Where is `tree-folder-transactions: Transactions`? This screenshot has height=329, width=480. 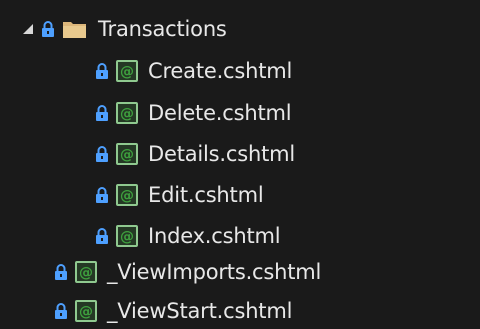 tree-folder-transactions: Transactions is located at coordinates (124, 29).